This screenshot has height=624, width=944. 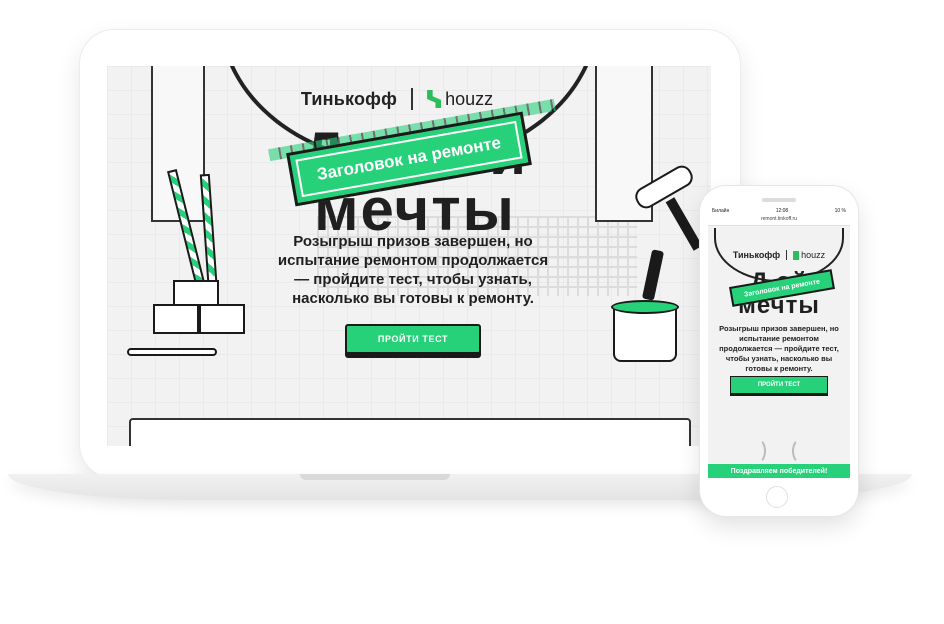 What do you see at coordinates (172, 352) in the screenshot?
I see `pencil-icon` at bounding box center [172, 352].